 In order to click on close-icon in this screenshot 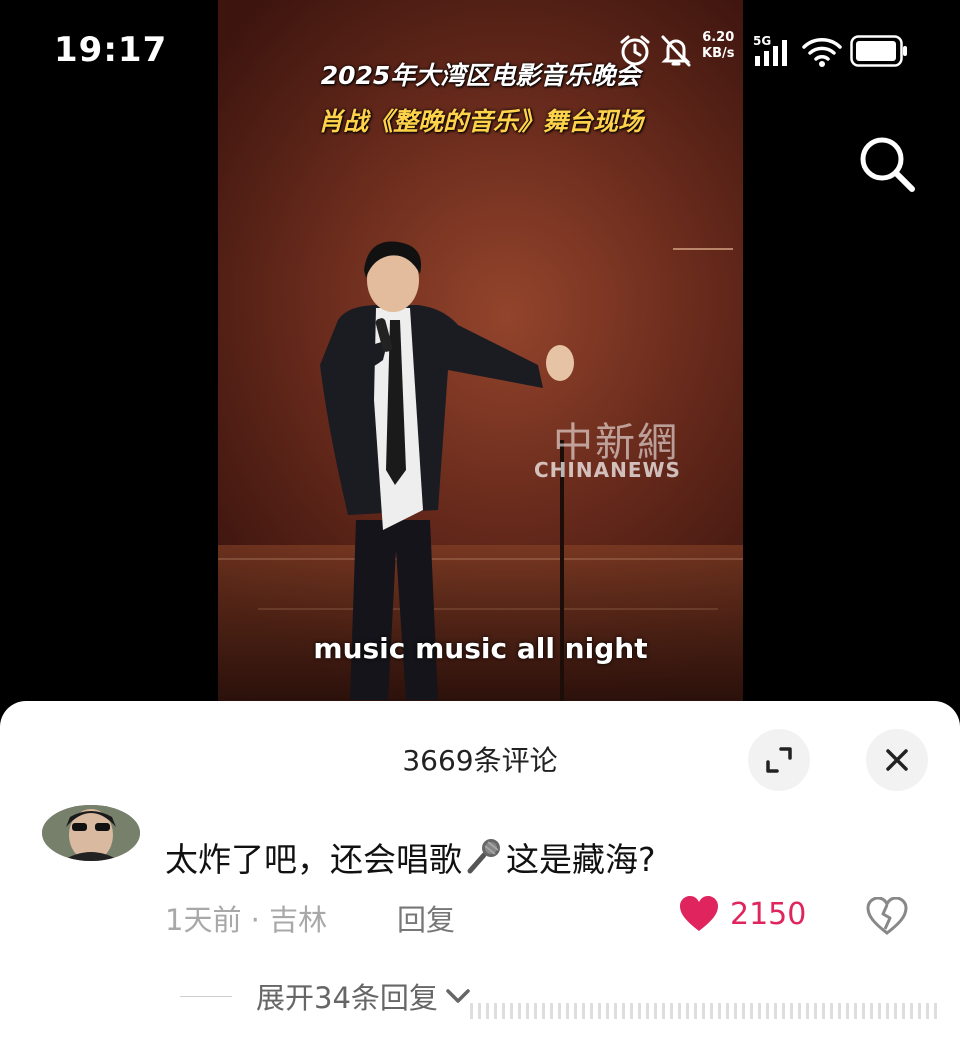, I will do `click(897, 760)`.